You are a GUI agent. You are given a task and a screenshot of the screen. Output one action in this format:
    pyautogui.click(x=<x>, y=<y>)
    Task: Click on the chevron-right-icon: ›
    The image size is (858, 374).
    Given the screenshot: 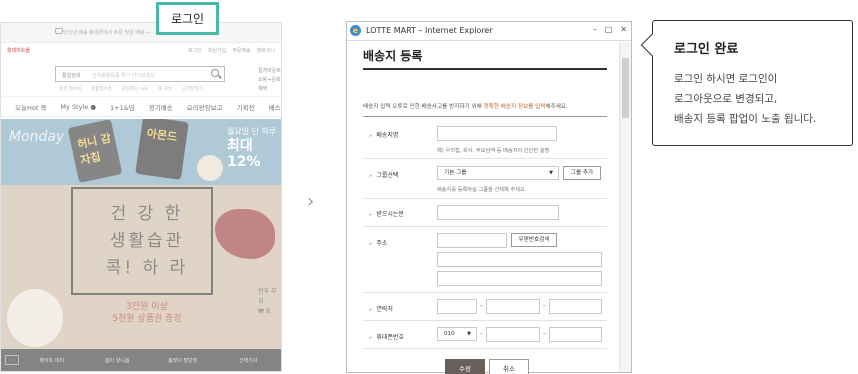 What is the action you would take?
    pyautogui.click(x=311, y=201)
    